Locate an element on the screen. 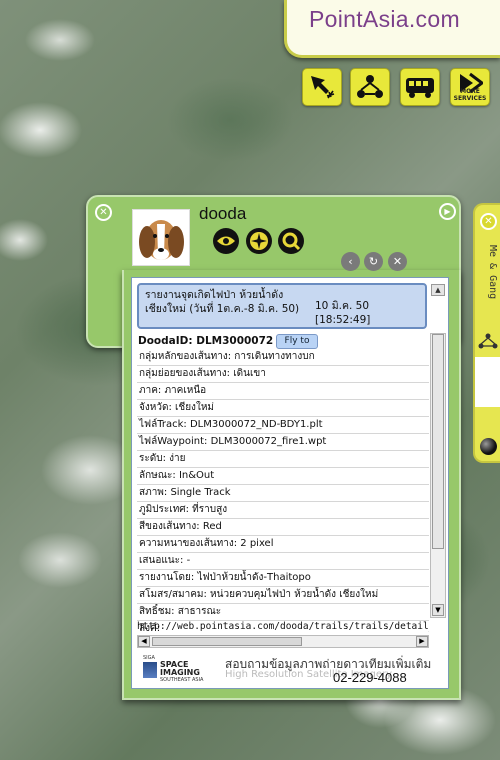  vertical-scrollbar: ▼ is located at coordinates (438, 475).